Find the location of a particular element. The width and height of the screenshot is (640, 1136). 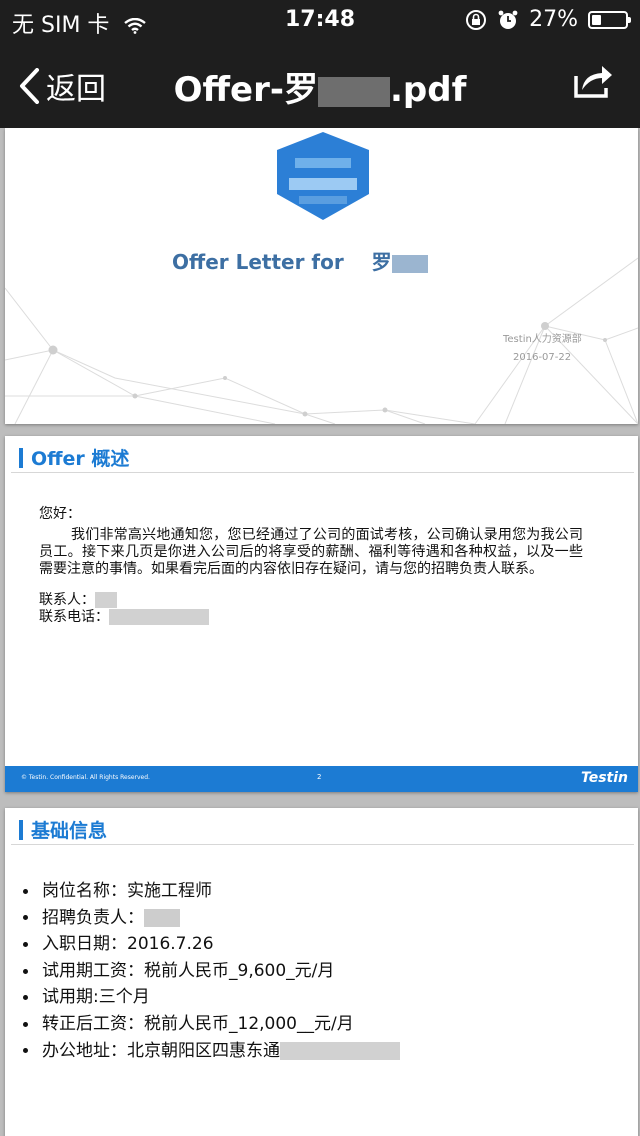

list-item: 入职日期：2016.7.26 is located at coordinates (209, 944).